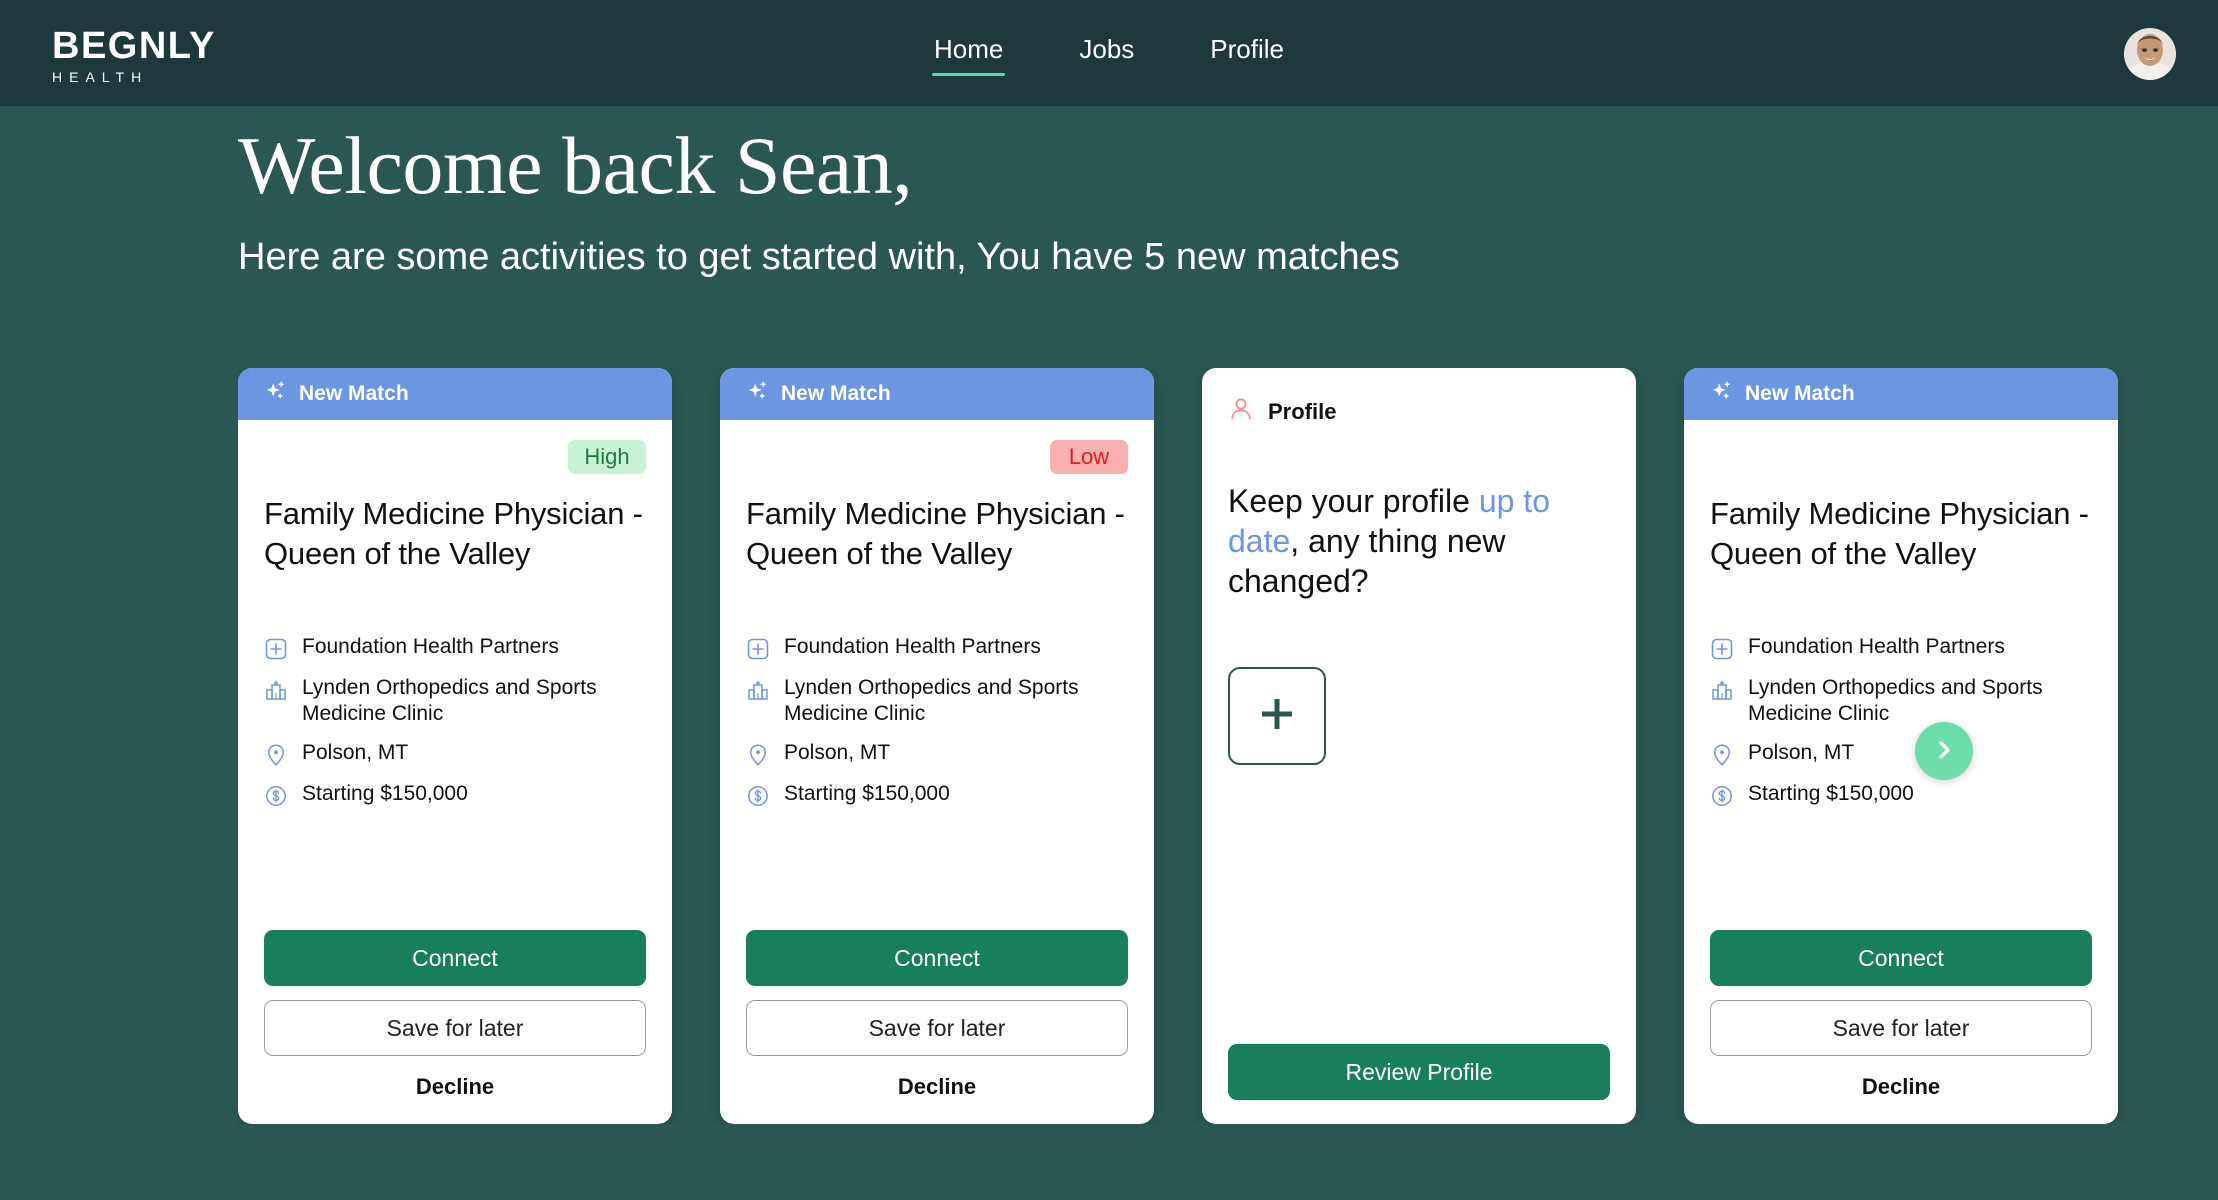 The image size is (2218, 1200). I want to click on status-badge: Low, so click(1089, 457).